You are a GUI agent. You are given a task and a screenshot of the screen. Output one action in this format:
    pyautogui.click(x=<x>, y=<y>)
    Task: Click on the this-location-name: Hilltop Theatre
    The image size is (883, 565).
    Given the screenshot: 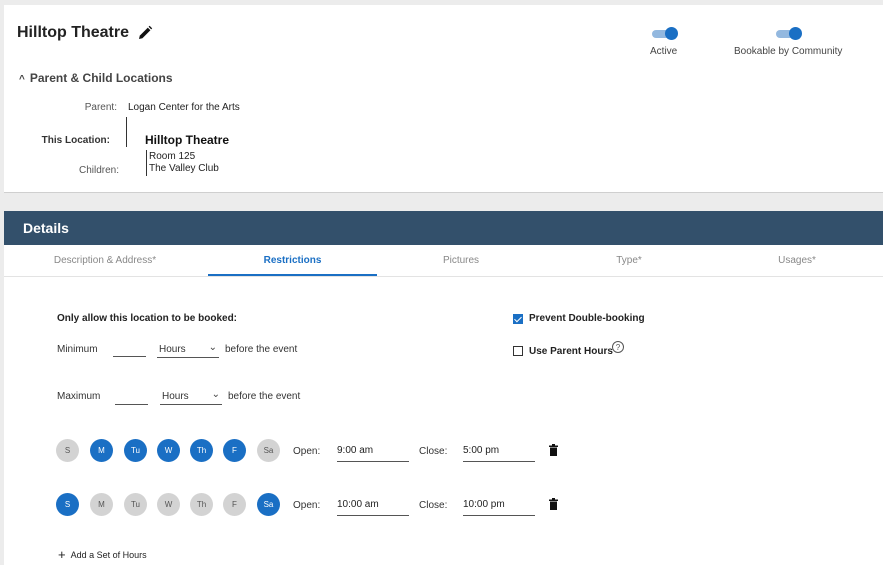 What is the action you would take?
    pyautogui.click(x=187, y=140)
    